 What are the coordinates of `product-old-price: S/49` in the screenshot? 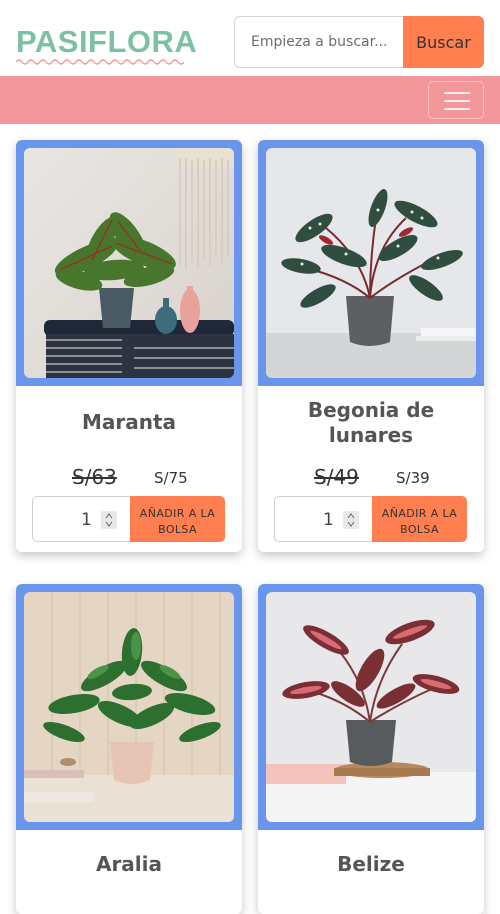 It's located at (336, 477).